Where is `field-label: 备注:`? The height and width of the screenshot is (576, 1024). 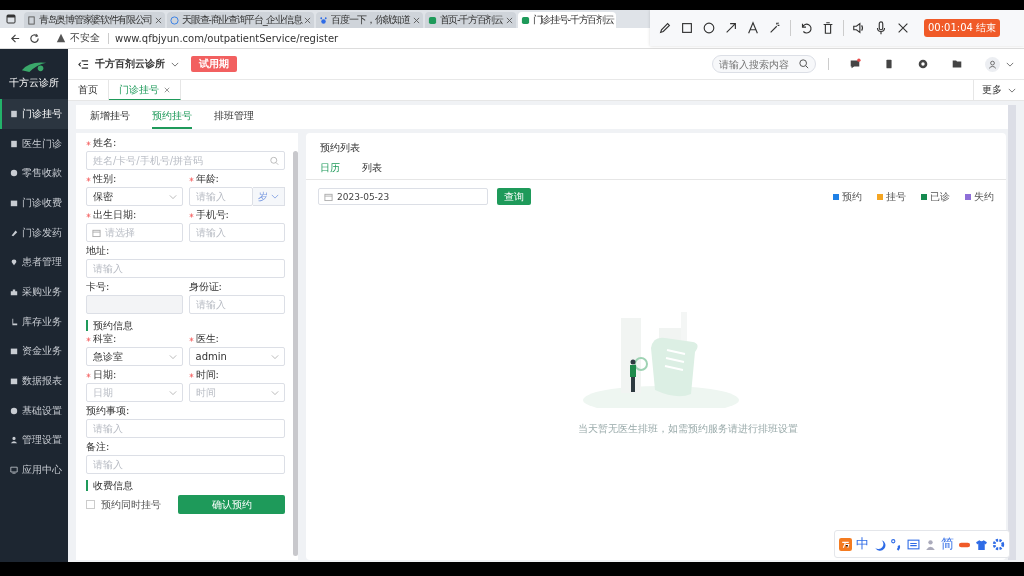
field-label: 备注: is located at coordinates (98, 447).